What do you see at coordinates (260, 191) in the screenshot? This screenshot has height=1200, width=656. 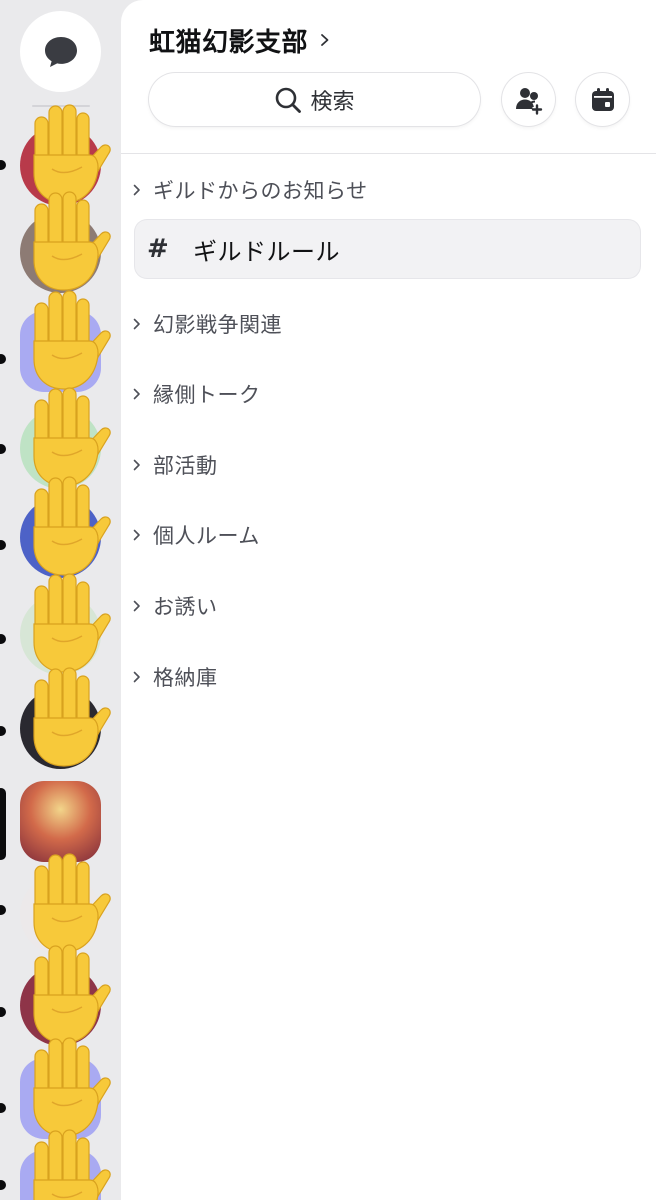 I see `category-label: ギルドからのお知らせ` at bounding box center [260, 191].